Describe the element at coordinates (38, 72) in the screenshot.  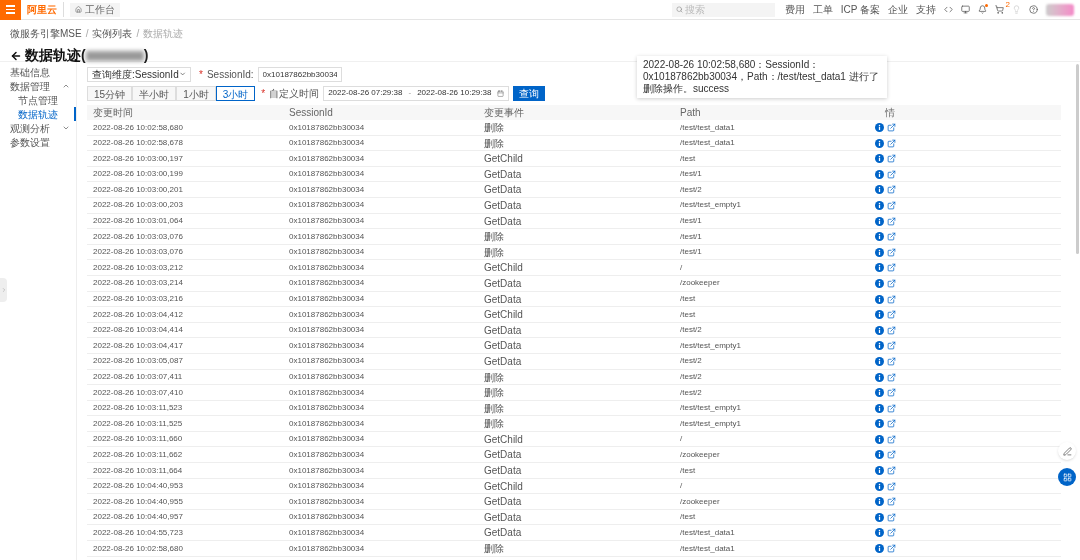
I see `sidebar-item: 基础信息` at that location.